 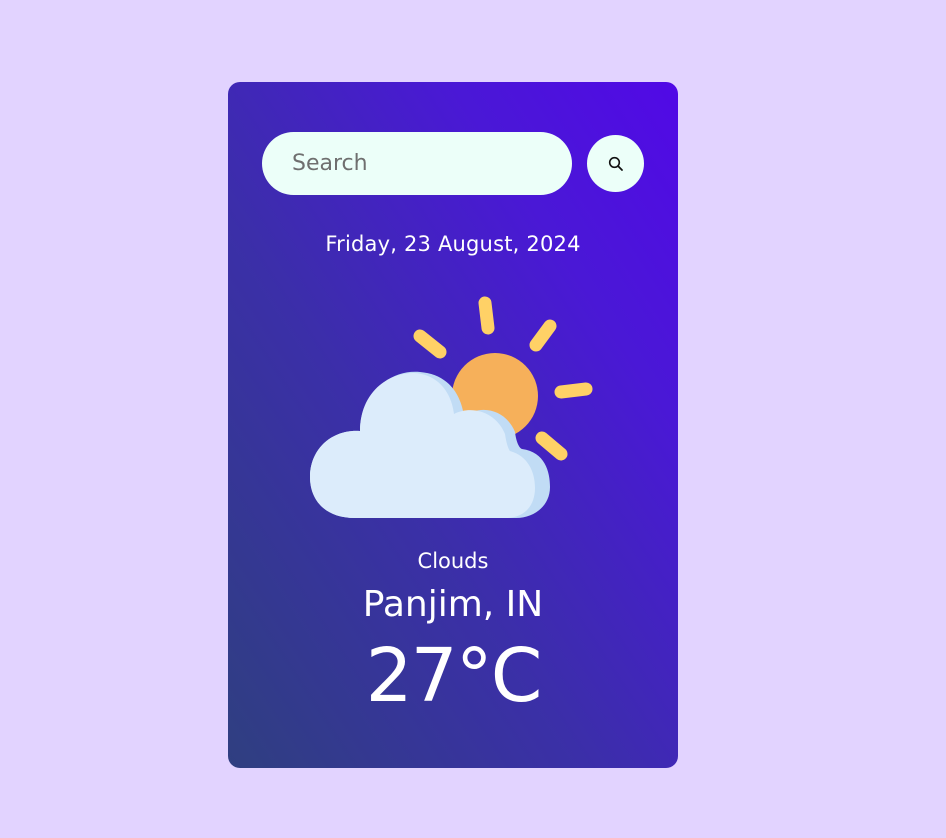 What do you see at coordinates (454, 676) in the screenshot?
I see `temperature: 27°C` at bounding box center [454, 676].